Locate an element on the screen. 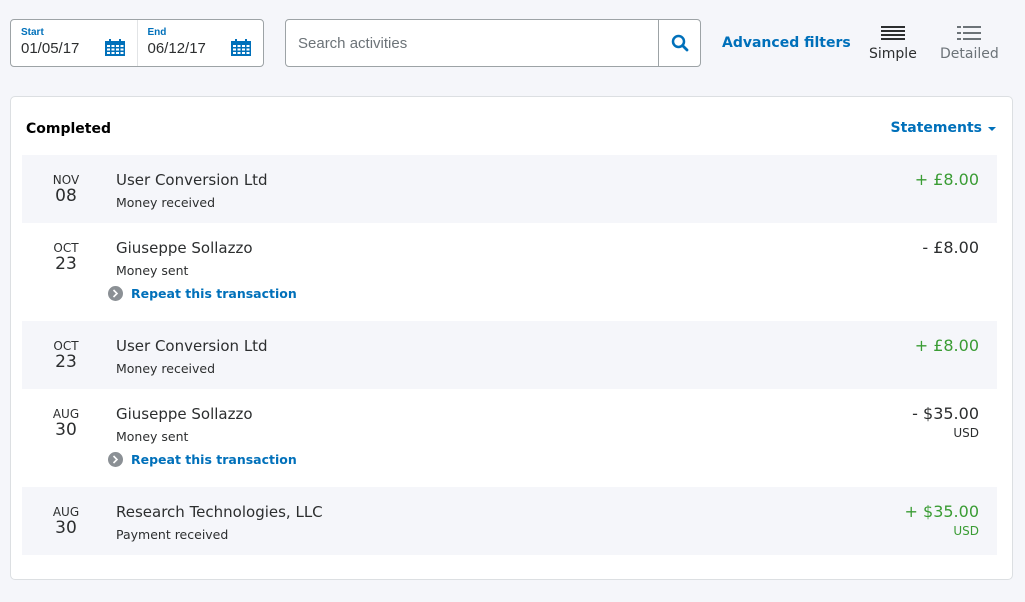 This screenshot has height=602, width=1025. transaction-amount: - $35.00 is located at coordinates (945, 413).